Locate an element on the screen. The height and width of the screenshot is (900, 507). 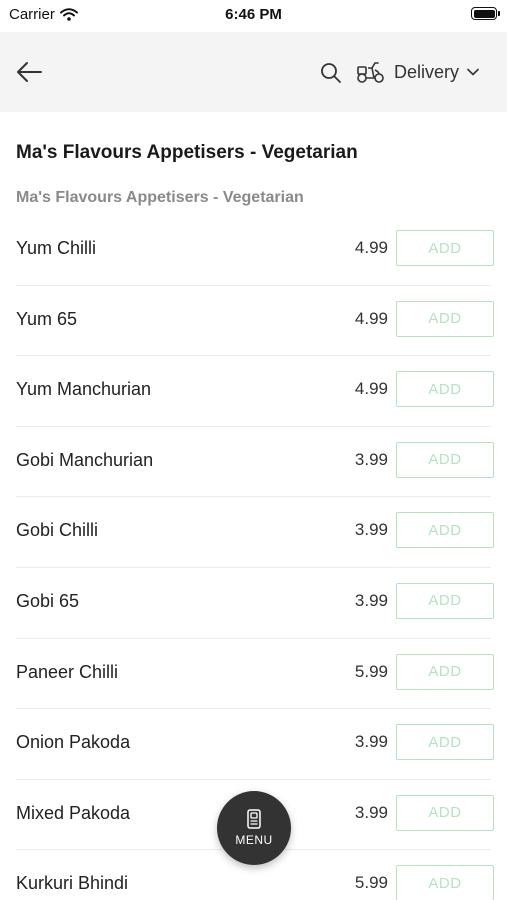
item-name: Paneer Chilli is located at coordinates (67, 671).